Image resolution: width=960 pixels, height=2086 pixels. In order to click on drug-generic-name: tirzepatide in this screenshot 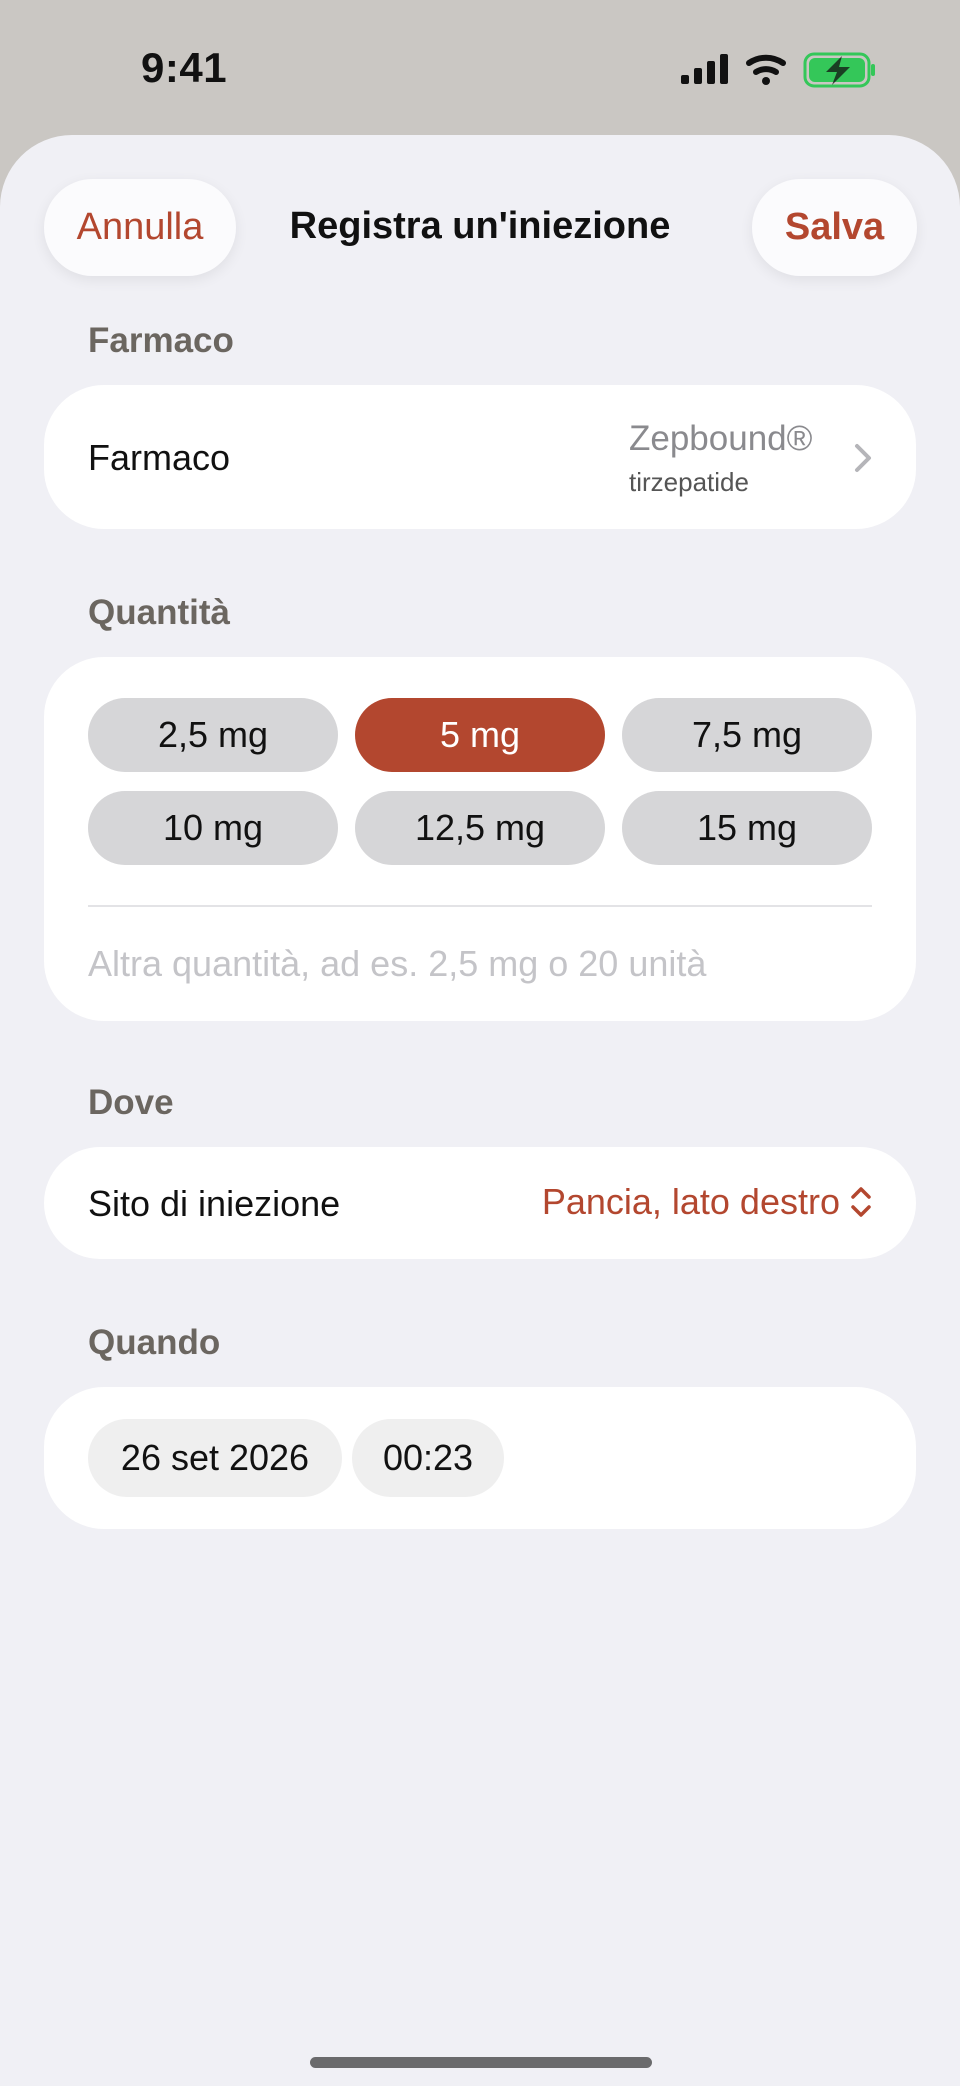, I will do `click(689, 482)`.